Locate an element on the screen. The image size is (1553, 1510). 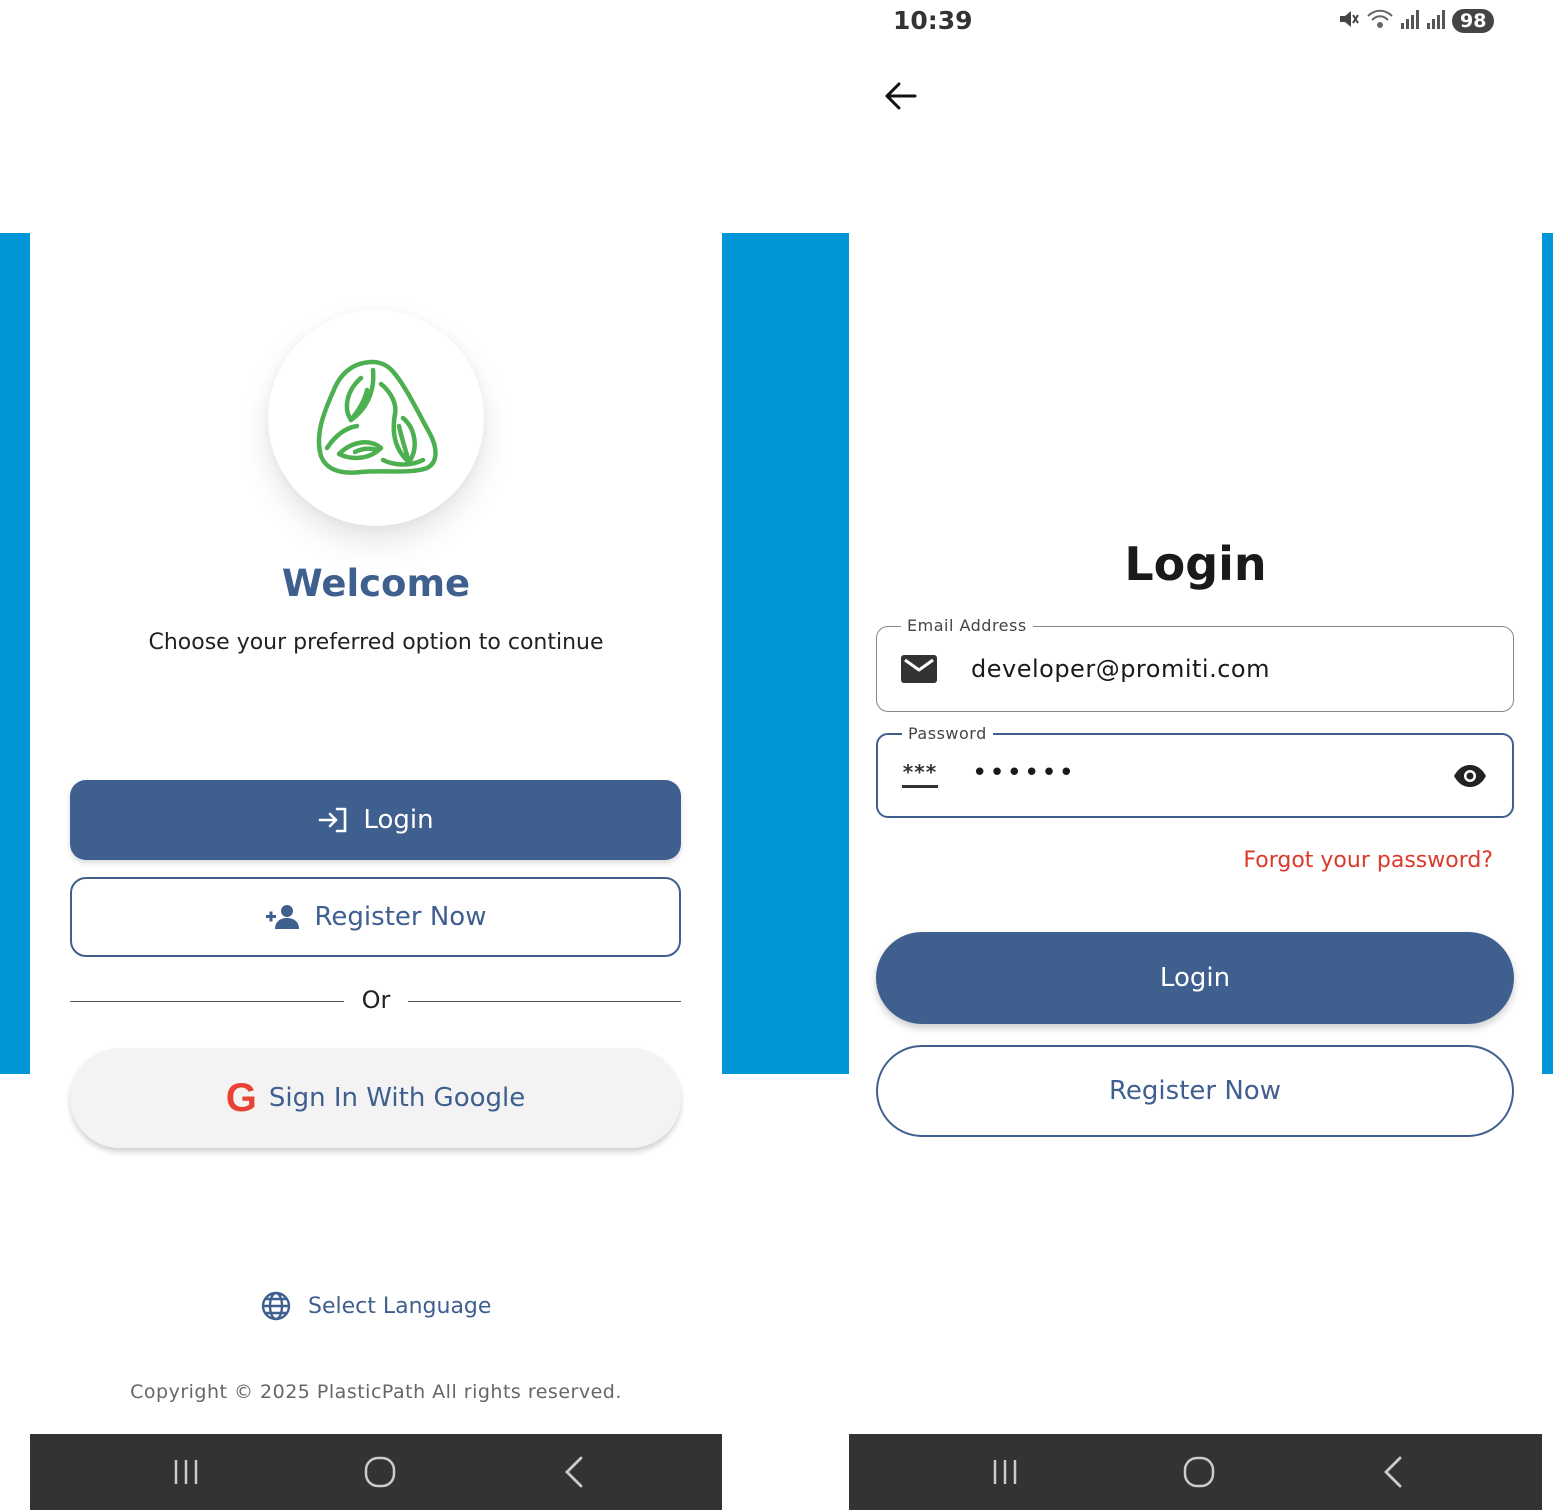
register-button-secondary: Register Now is located at coordinates (1195, 1091).